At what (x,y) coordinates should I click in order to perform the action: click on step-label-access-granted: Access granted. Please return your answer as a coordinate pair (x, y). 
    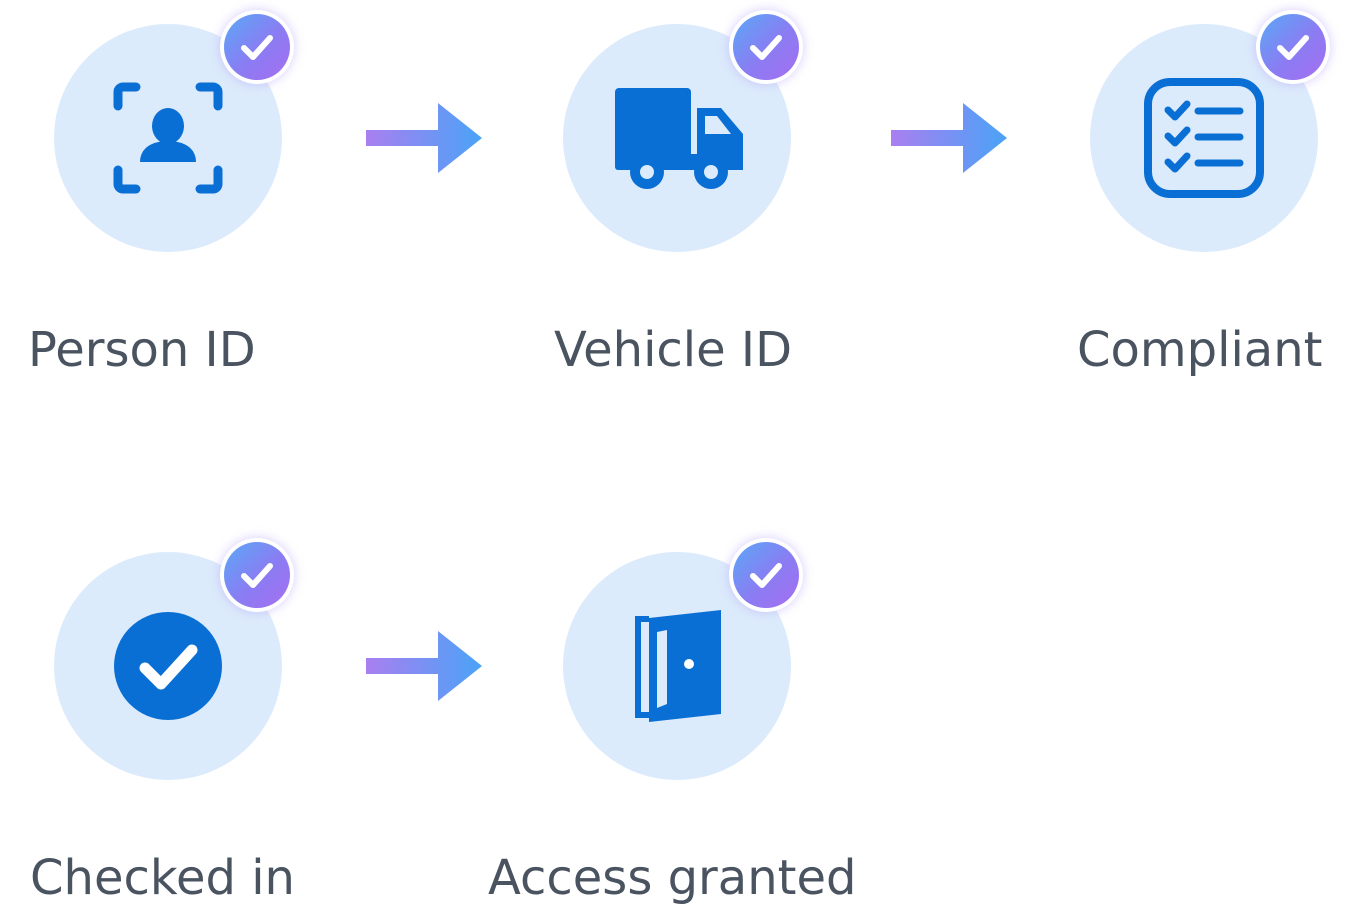
    Looking at the image, I should click on (672, 878).